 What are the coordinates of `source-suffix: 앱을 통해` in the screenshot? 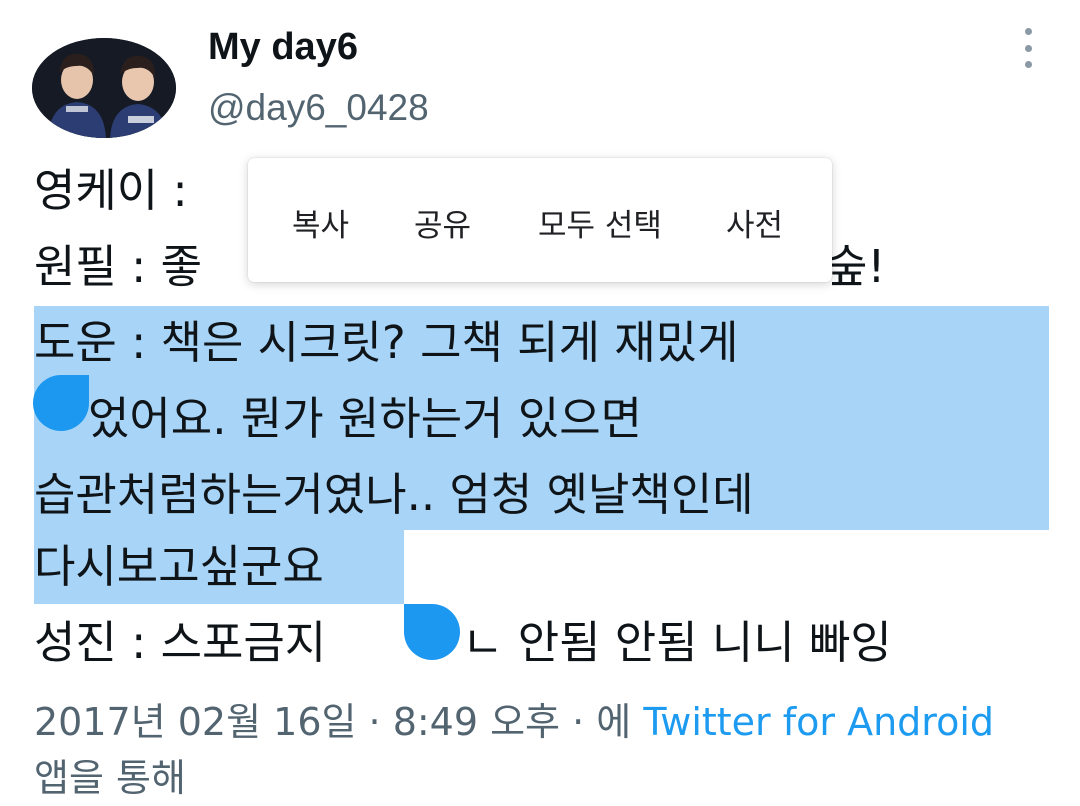 It's located at (110, 778).